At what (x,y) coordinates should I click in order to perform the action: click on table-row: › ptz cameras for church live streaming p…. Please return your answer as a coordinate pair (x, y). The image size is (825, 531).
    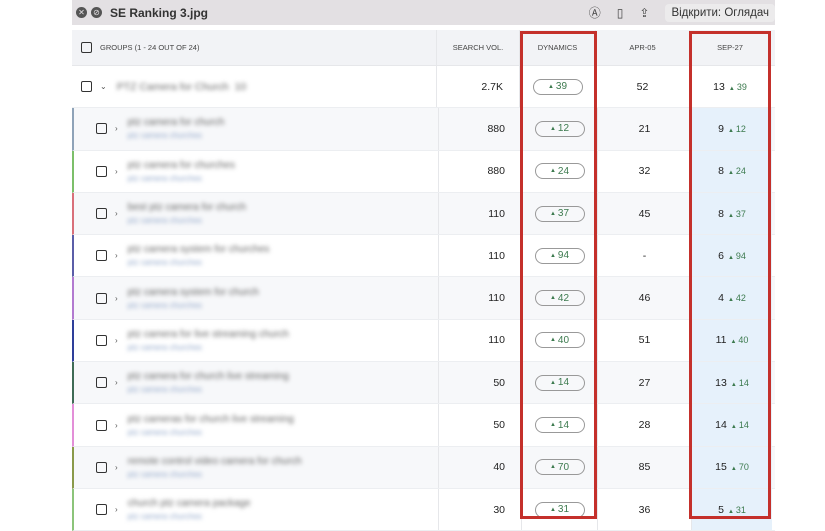
    Looking at the image, I should click on (423, 425).